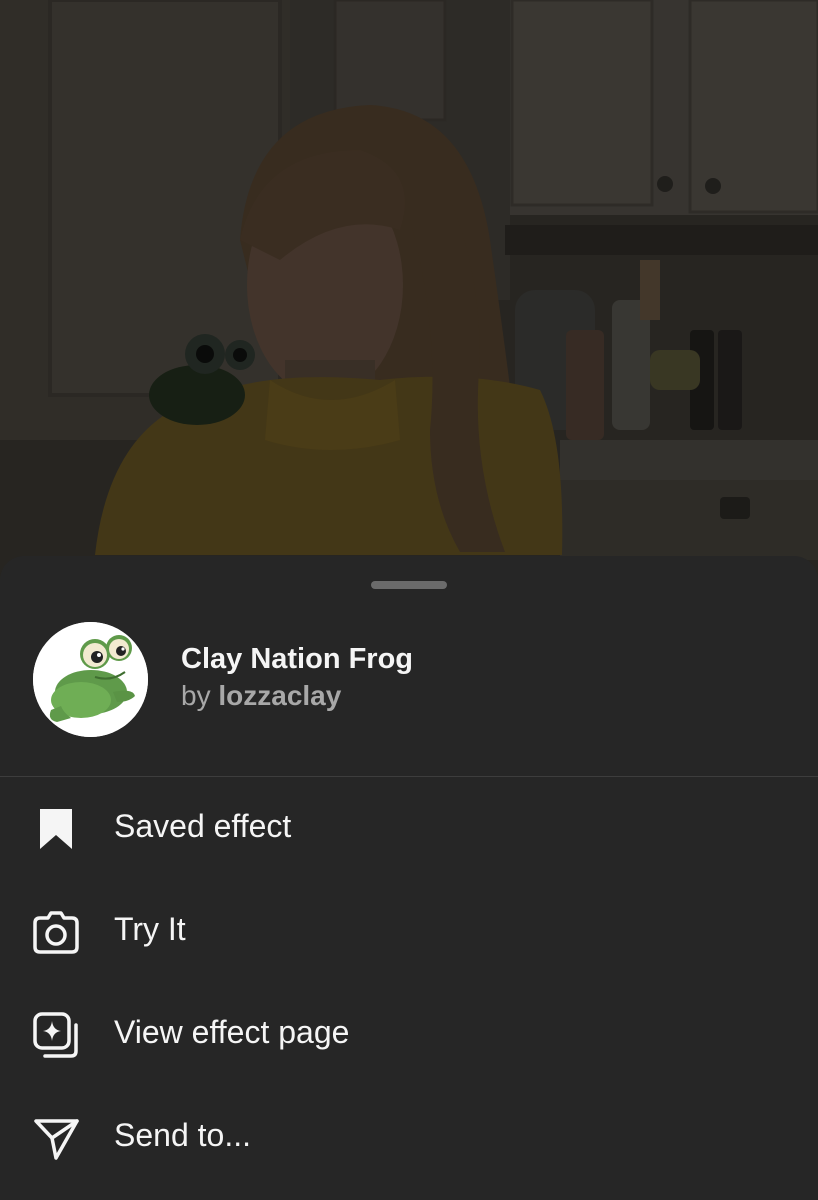  Describe the element at coordinates (56, 829) in the screenshot. I see `bookmark-filled-icon` at that location.